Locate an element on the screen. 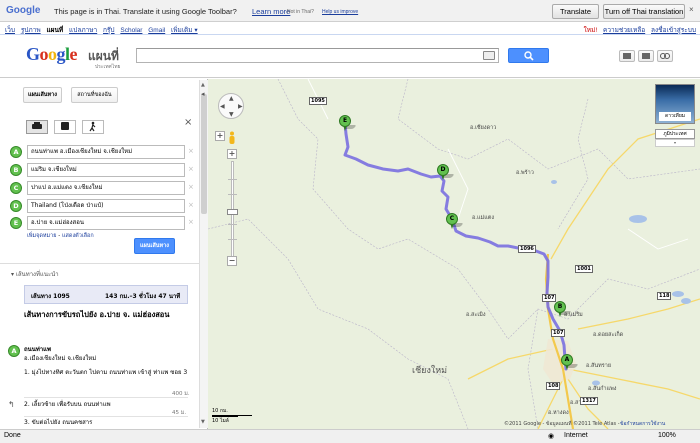  marker-e-icon: E is located at coordinates (16, 223).